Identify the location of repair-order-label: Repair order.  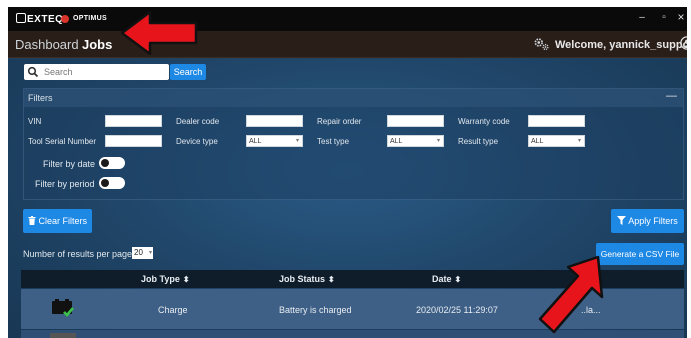
(339, 121).